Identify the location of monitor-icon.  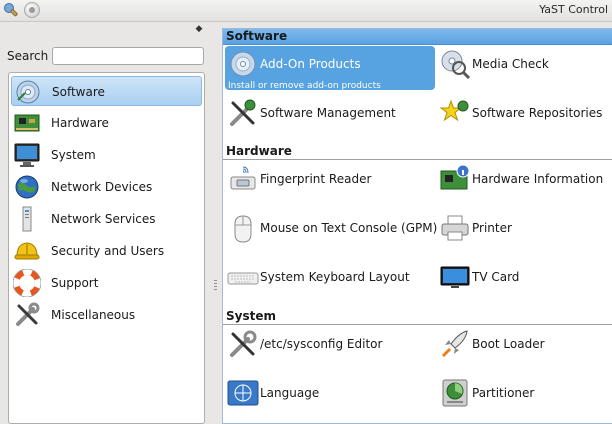
(27, 155).